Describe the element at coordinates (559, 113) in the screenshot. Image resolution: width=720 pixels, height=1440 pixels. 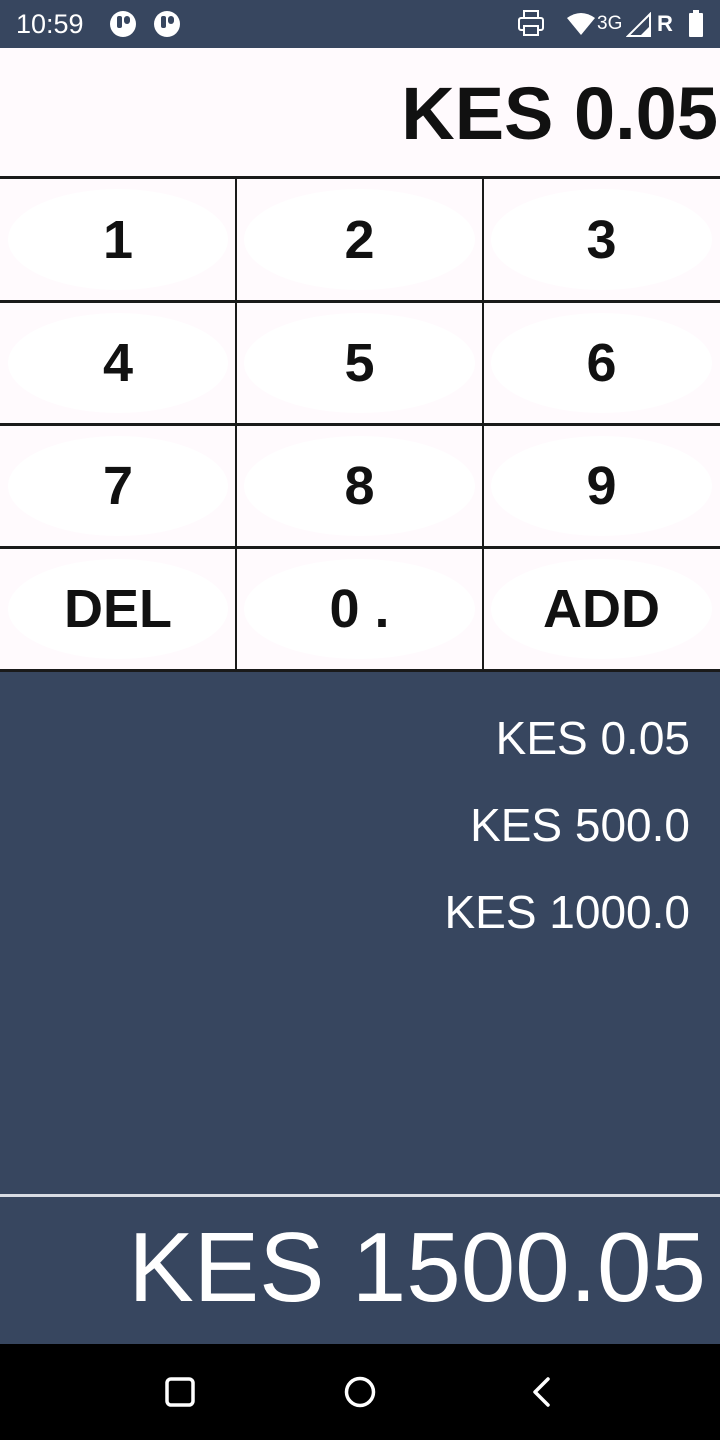
I see `current-amount: KES 0.05` at that location.